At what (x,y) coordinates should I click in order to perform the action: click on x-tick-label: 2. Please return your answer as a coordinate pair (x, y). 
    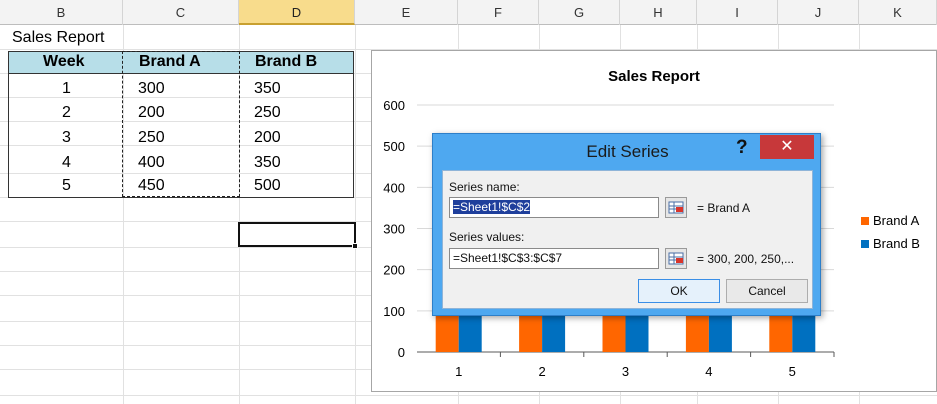
    Looking at the image, I should click on (541, 371).